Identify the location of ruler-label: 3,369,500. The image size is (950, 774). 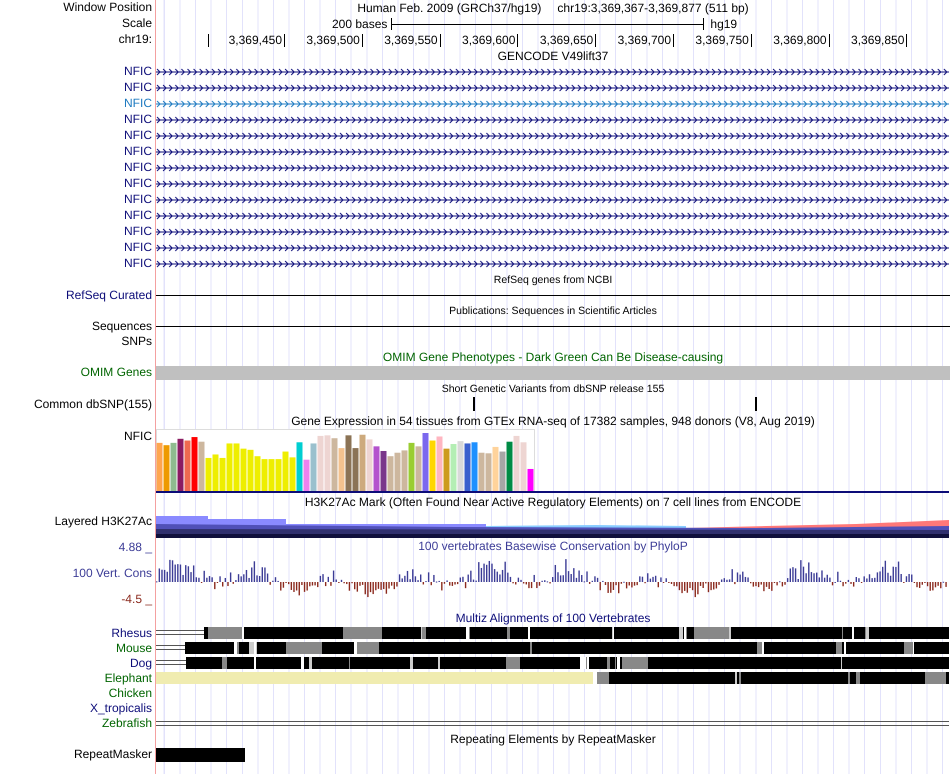
(333, 40).